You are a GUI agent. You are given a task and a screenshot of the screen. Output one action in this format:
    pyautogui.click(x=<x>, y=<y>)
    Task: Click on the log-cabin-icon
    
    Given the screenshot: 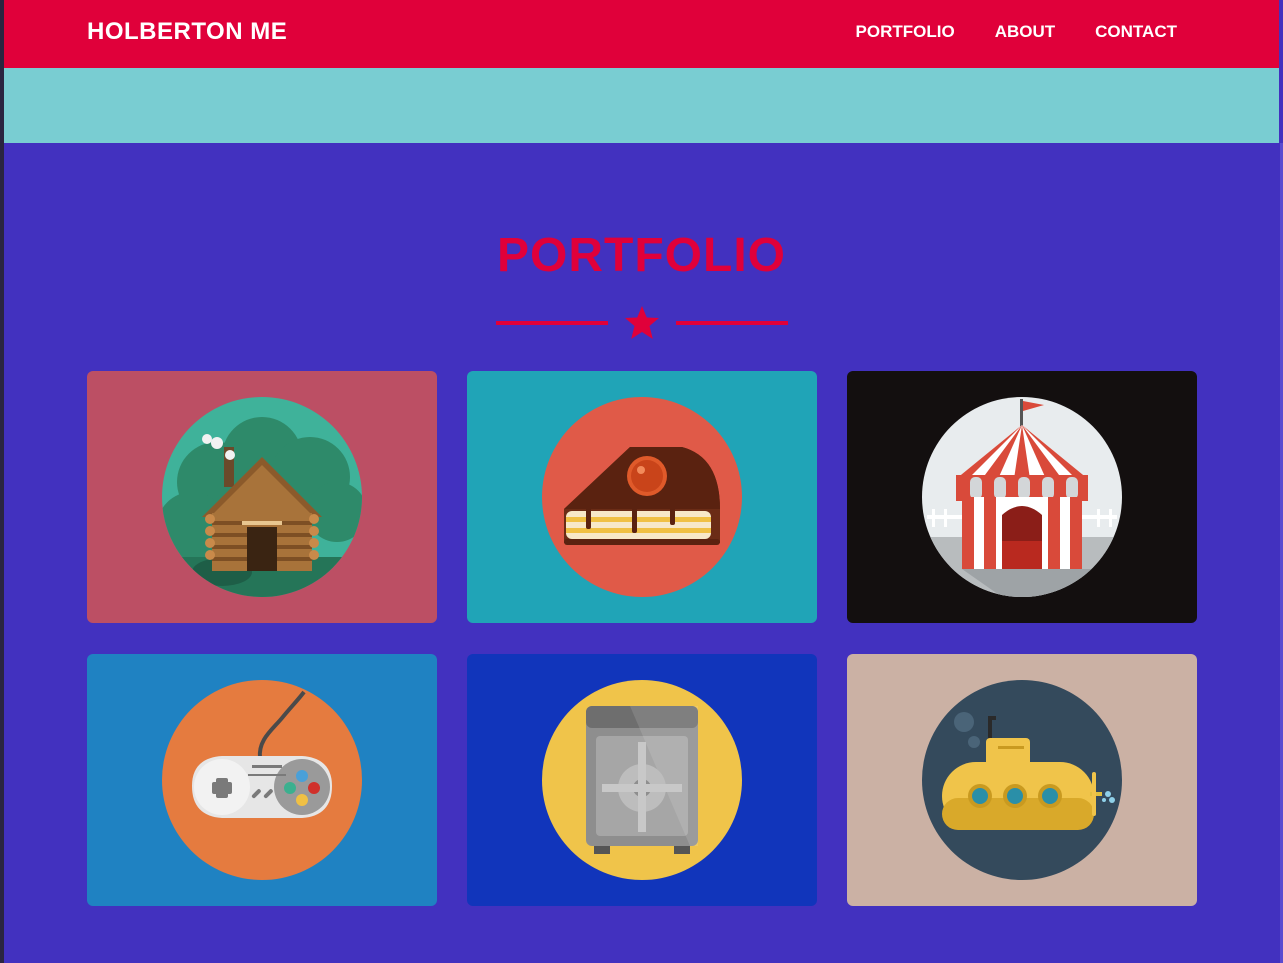 What is the action you would take?
    pyautogui.click(x=262, y=497)
    